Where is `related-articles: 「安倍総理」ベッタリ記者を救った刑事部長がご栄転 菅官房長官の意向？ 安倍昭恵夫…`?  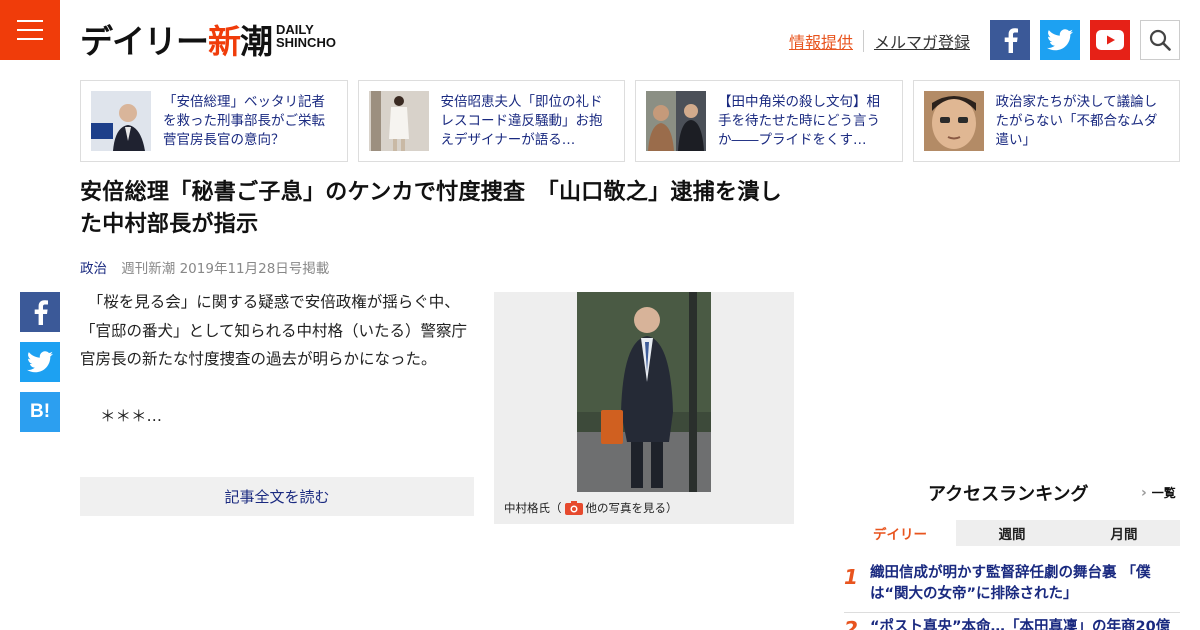
related-articles: 「安倍総理」ベッタリ記者を救った刑事部長がご栄転 菅官房長官の意向？ 安倍昭恵夫… is located at coordinates (630, 121).